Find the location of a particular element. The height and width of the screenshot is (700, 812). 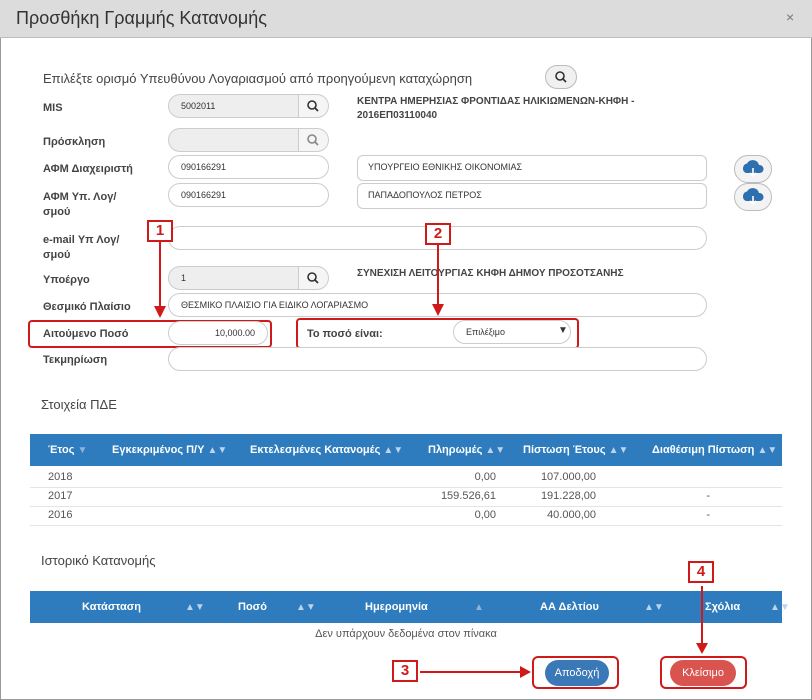

annotation-2: 2 is located at coordinates (438, 234).